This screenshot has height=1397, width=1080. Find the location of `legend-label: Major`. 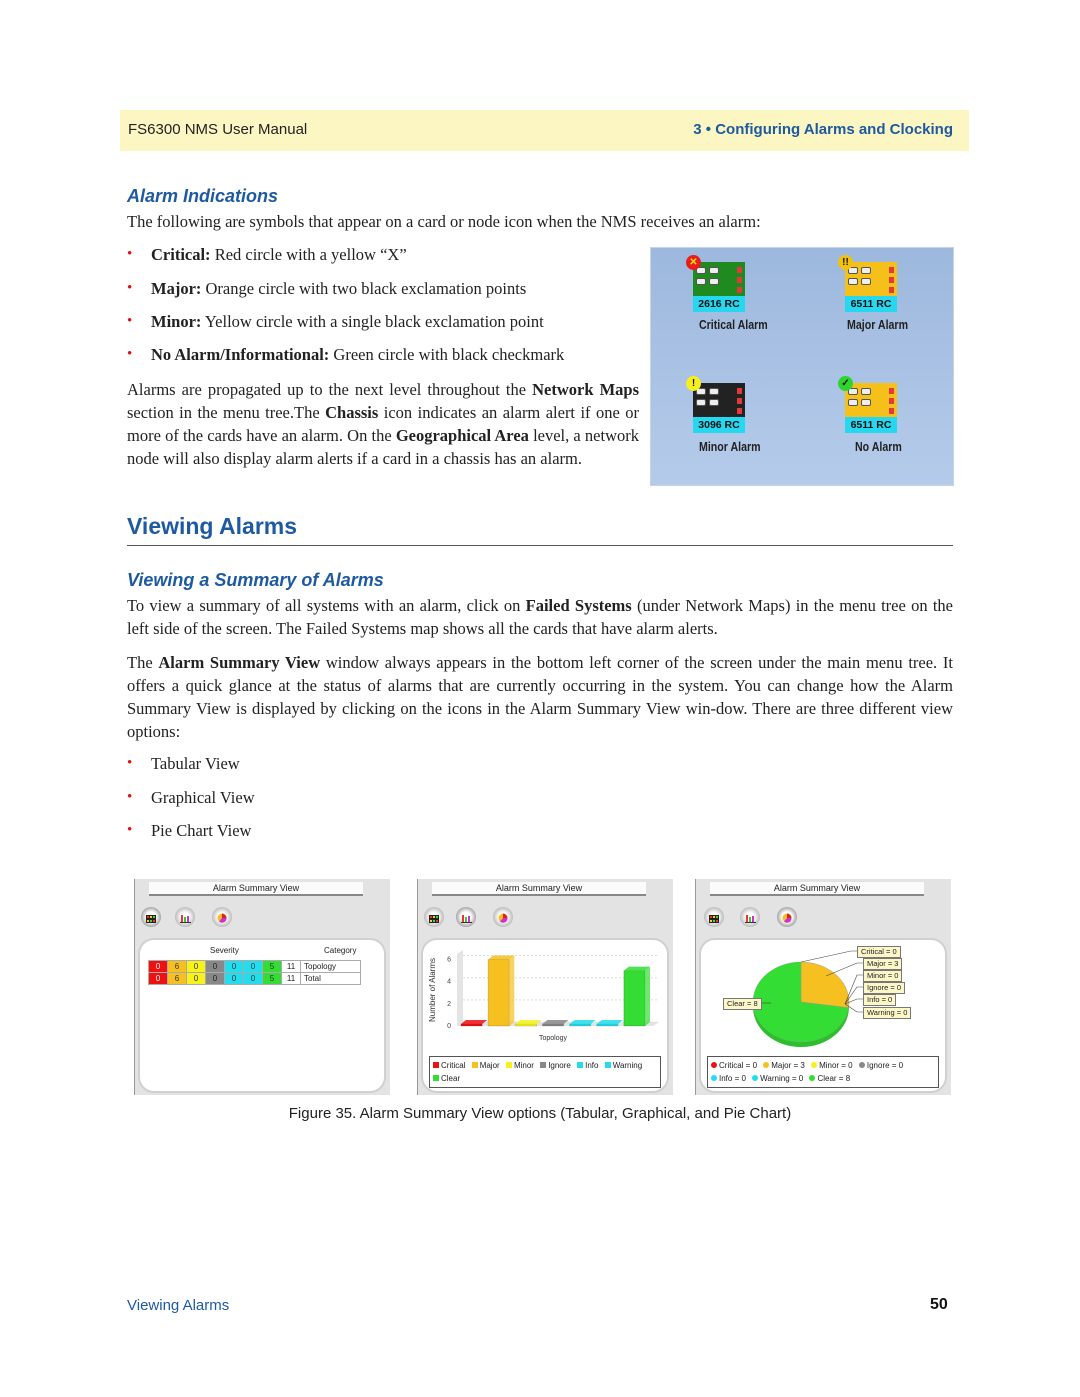

legend-label: Major is located at coordinates (489, 1065).